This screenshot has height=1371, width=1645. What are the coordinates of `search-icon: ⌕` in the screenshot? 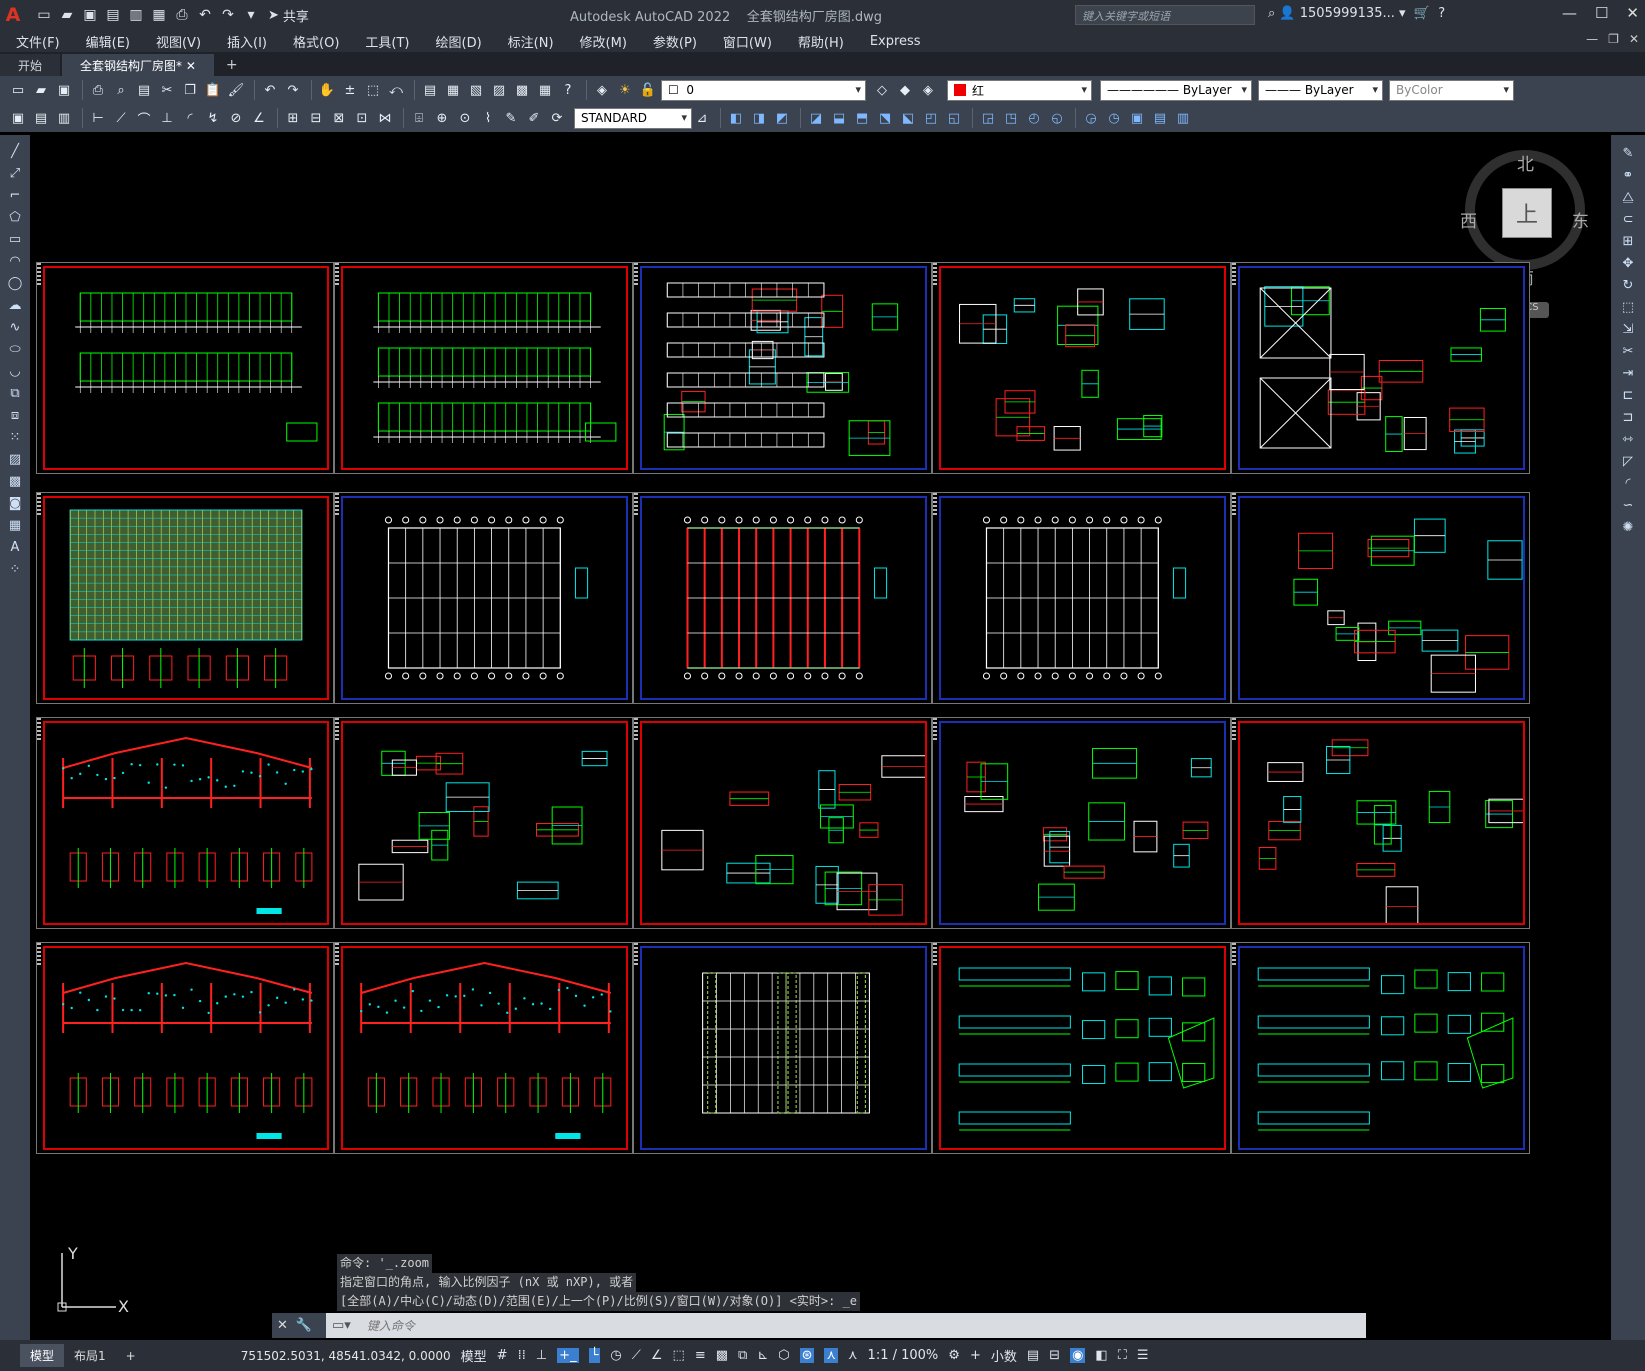 It's located at (1271, 13).